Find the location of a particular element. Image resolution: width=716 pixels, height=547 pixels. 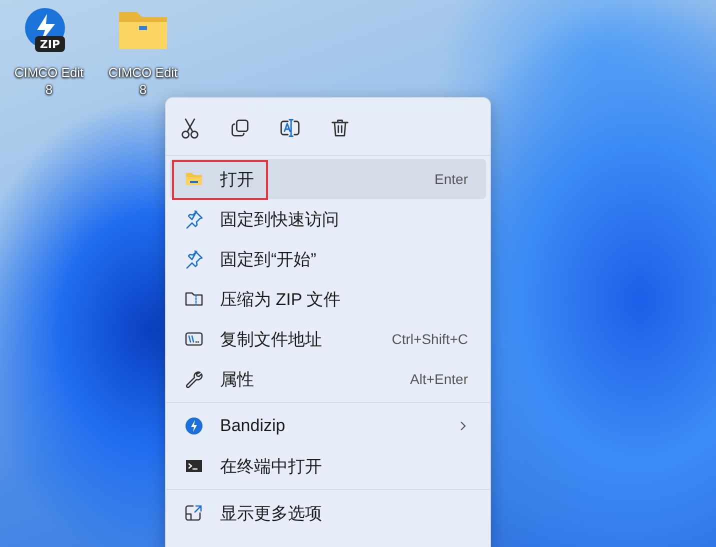

menu-item: 在终端中打开 is located at coordinates (328, 466).